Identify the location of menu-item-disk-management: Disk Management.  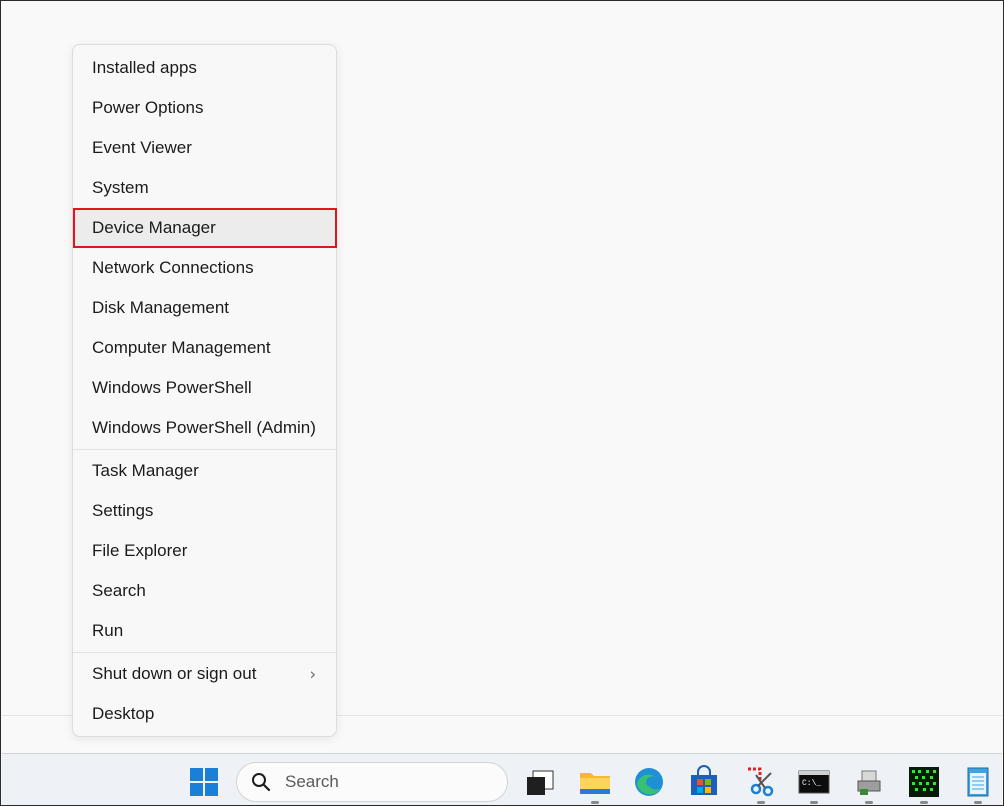
(204, 308).